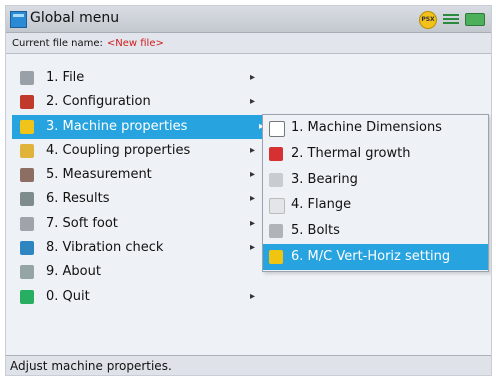 The width and height of the screenshot is (496, 379). Describe the element at coordinates (65, 77) in the screenshot. I see `menu-item-label: 1. File` at that location.